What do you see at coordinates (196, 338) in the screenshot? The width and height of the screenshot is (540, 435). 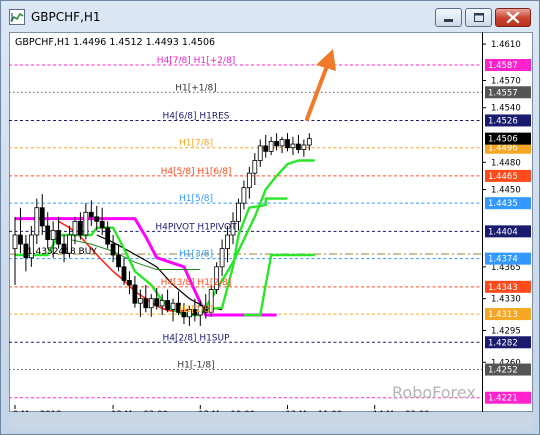 I see `level-label: H4[2/8] H1SUP` at bounding box center [196, 338].